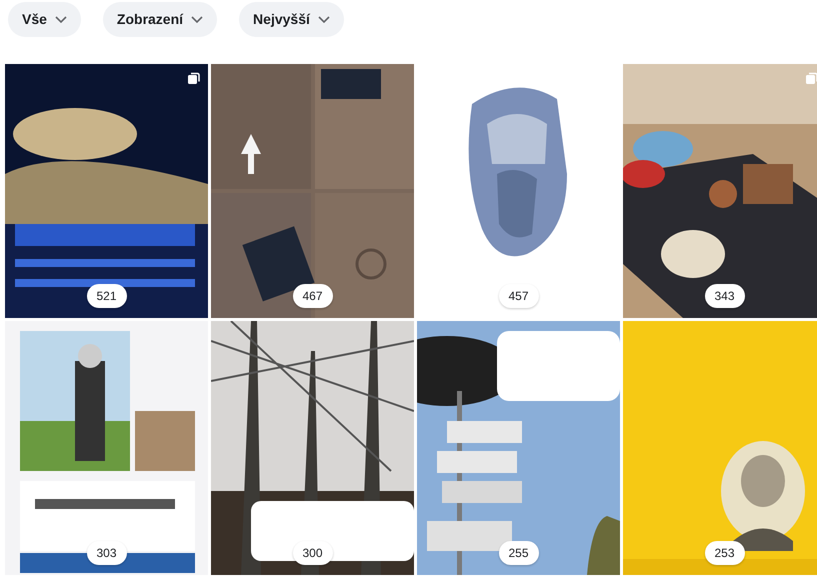 Image resolution: width=817 pixels, height=580 pixels. I want to click on filter-dropdown: Zobrazení, so click(160, 19).